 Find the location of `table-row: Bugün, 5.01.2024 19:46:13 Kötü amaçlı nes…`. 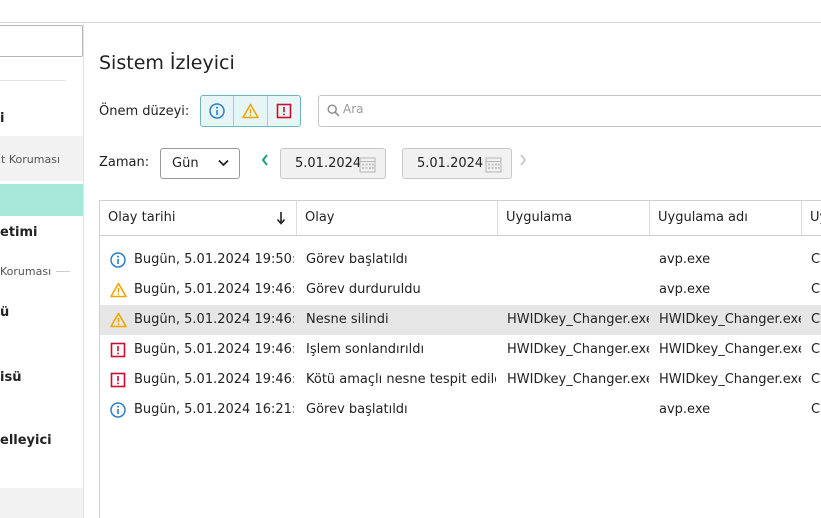

table-row: Bugün, 5.01.2024 19:46:13 Kötü amaçlı nes… is located at coordinates (460, 380).